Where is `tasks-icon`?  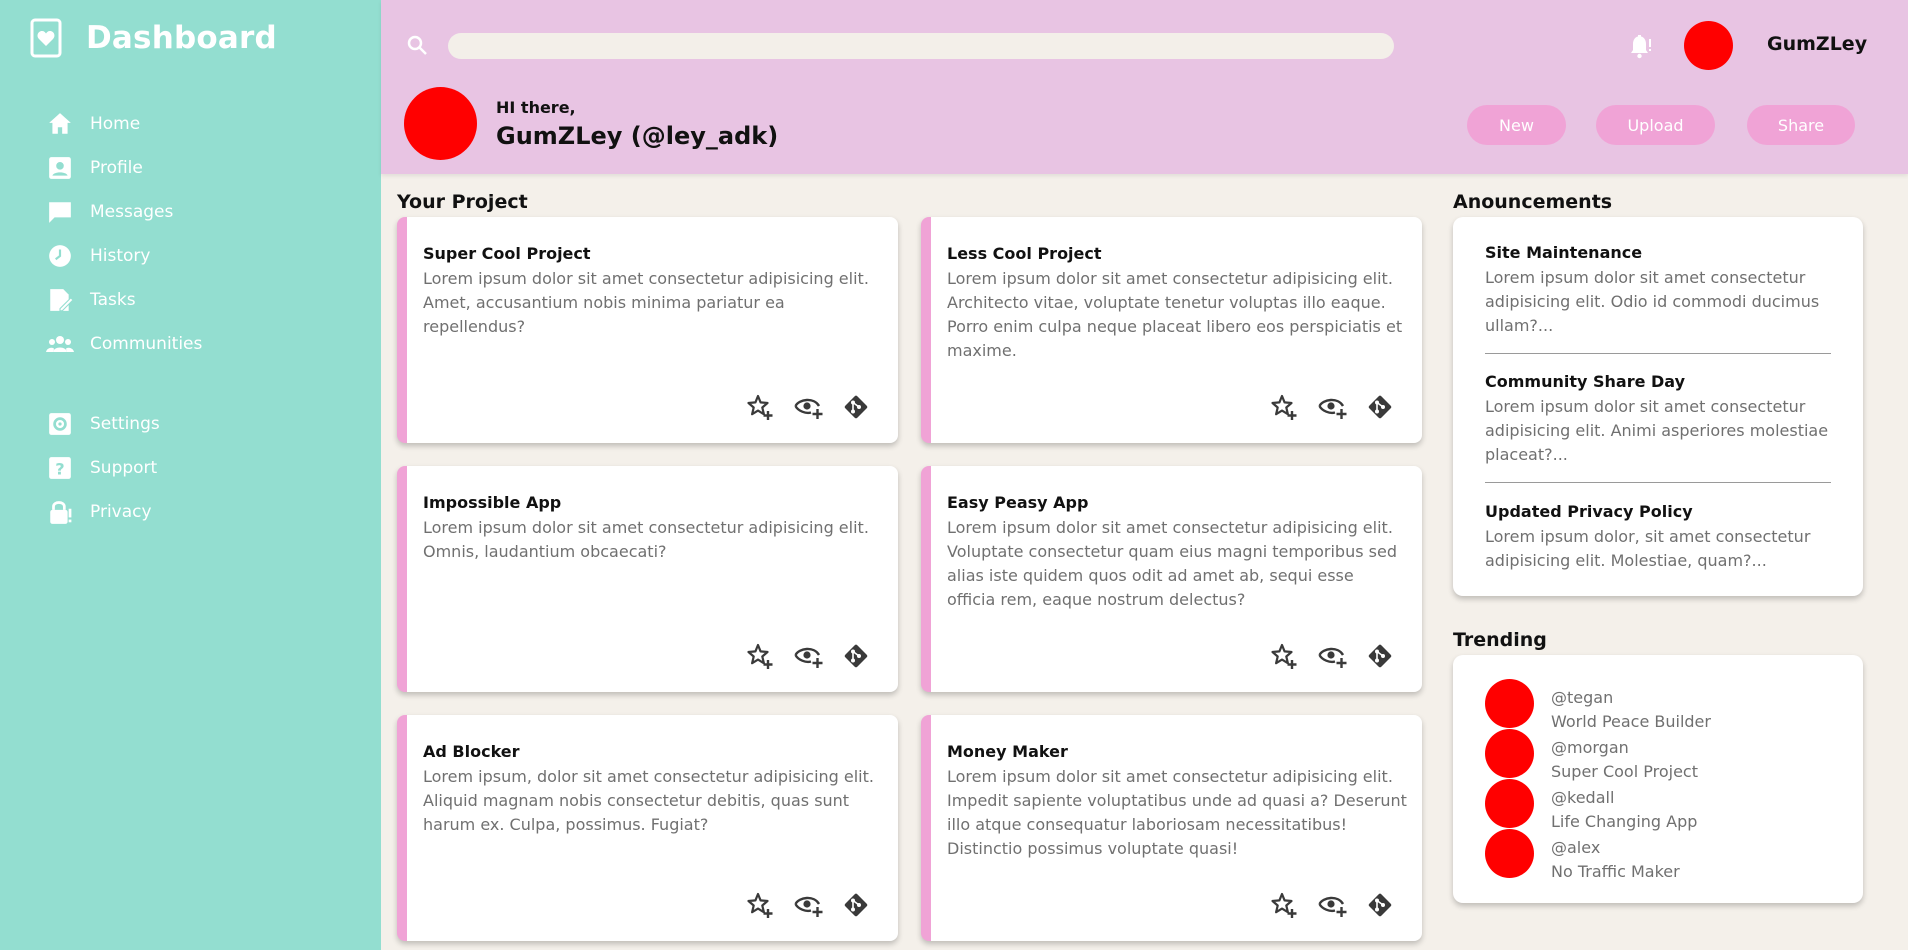
tasks-icon is located at coordinates (60, 300).